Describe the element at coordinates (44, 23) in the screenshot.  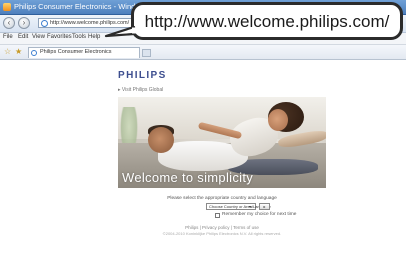
I see `page-icon` at that location.